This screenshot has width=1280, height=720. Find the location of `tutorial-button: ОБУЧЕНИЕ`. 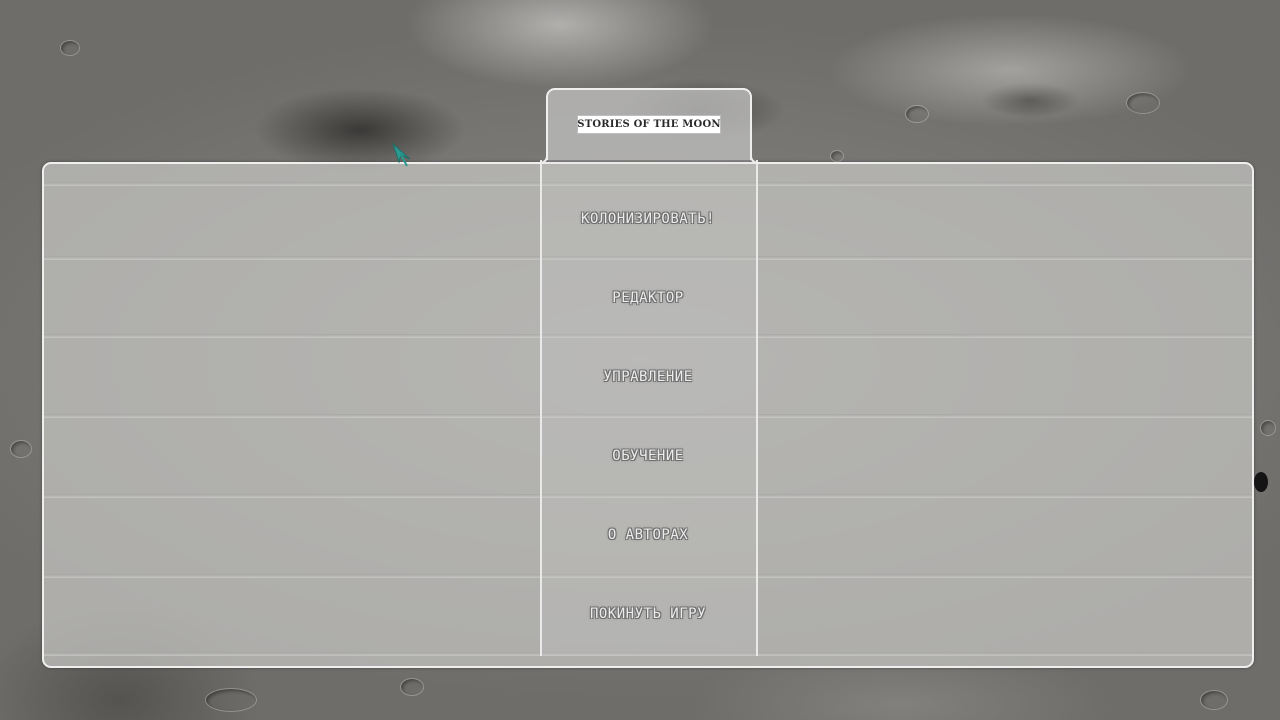

tutorial-button: ОБУЧЕНИЕ is located at coordinates (648, 456).